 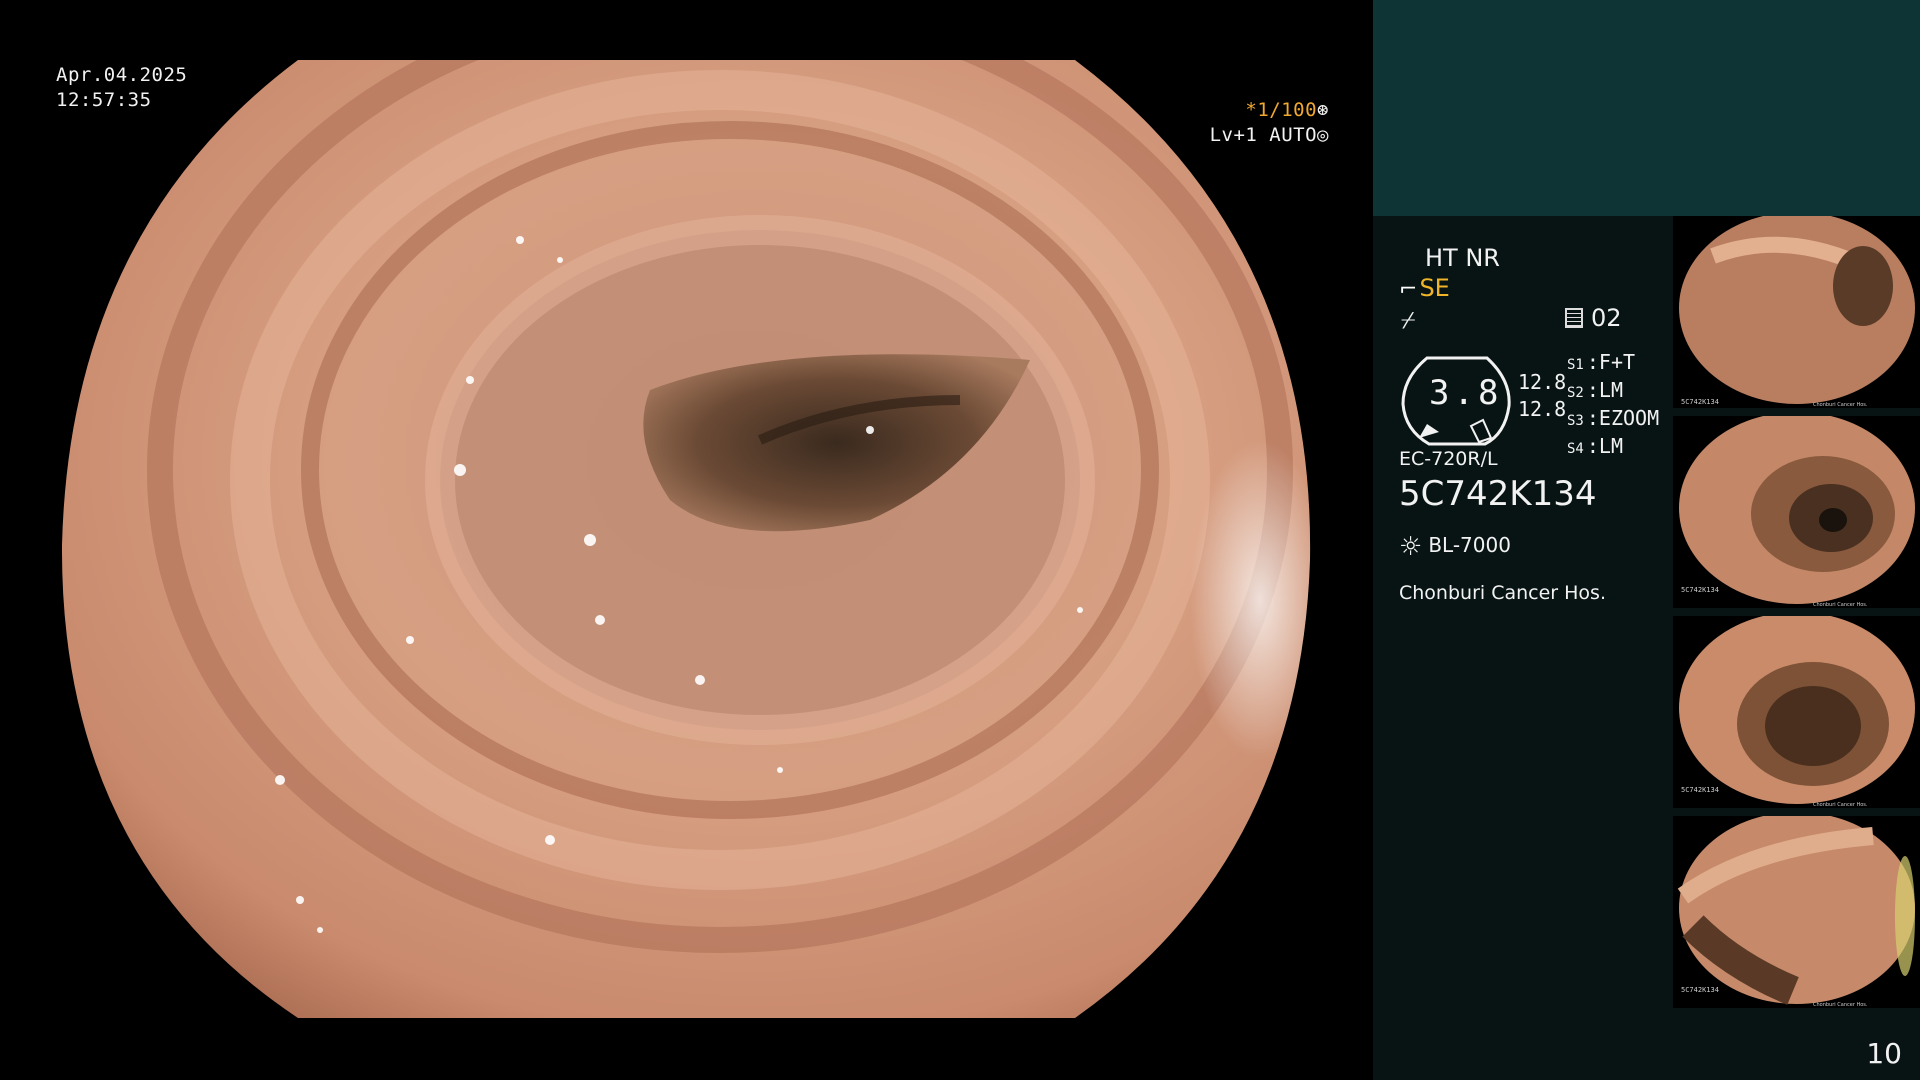 I want to click on memory-icon, so click(x=1574, y=318).